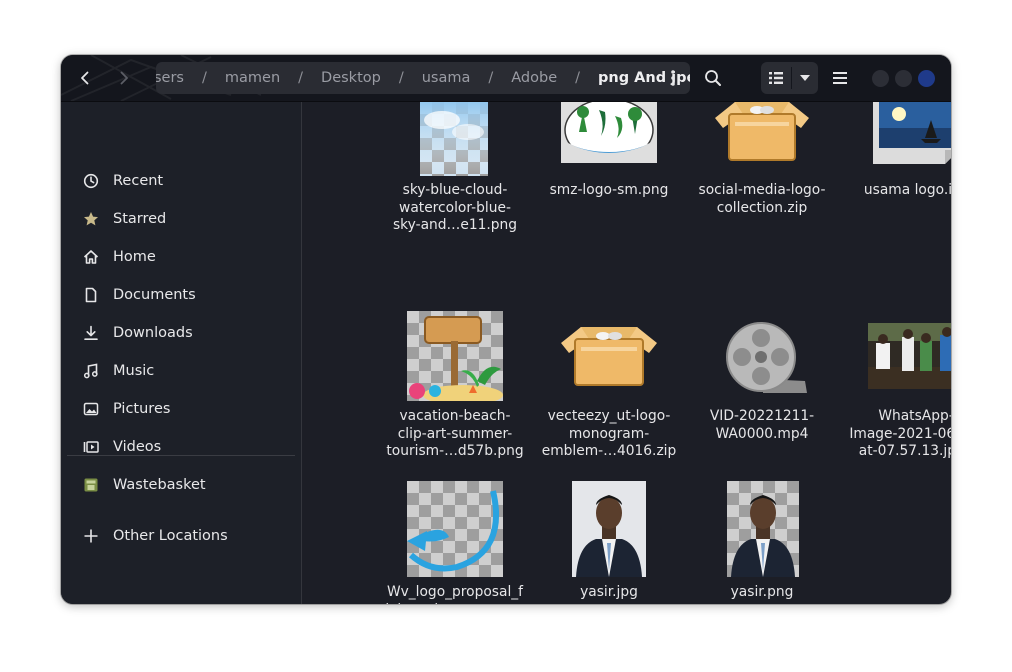  What do you see at coordinates (172, 78) in the screenshot?
I see `breadcrumb-users: sers` at bounding box center [172, 78].